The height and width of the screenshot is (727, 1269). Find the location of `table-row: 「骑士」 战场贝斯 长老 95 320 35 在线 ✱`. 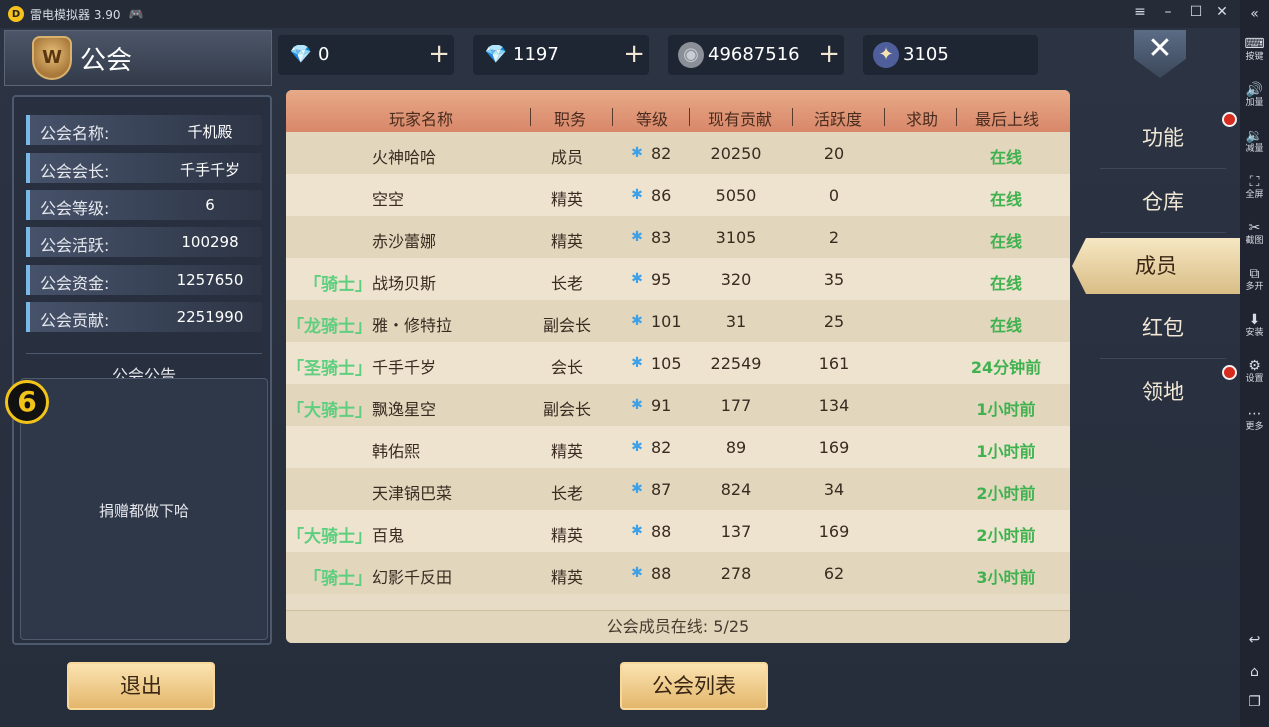

table-row: 「骑士」 战场贝斯 长老 95 320 35 在线 ✱ is located at coordinates (678, 279).